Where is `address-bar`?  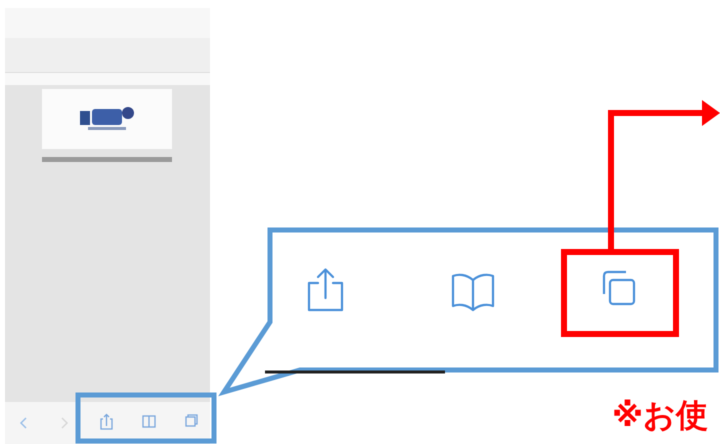 address-bar is located at coordinates (107, 55).